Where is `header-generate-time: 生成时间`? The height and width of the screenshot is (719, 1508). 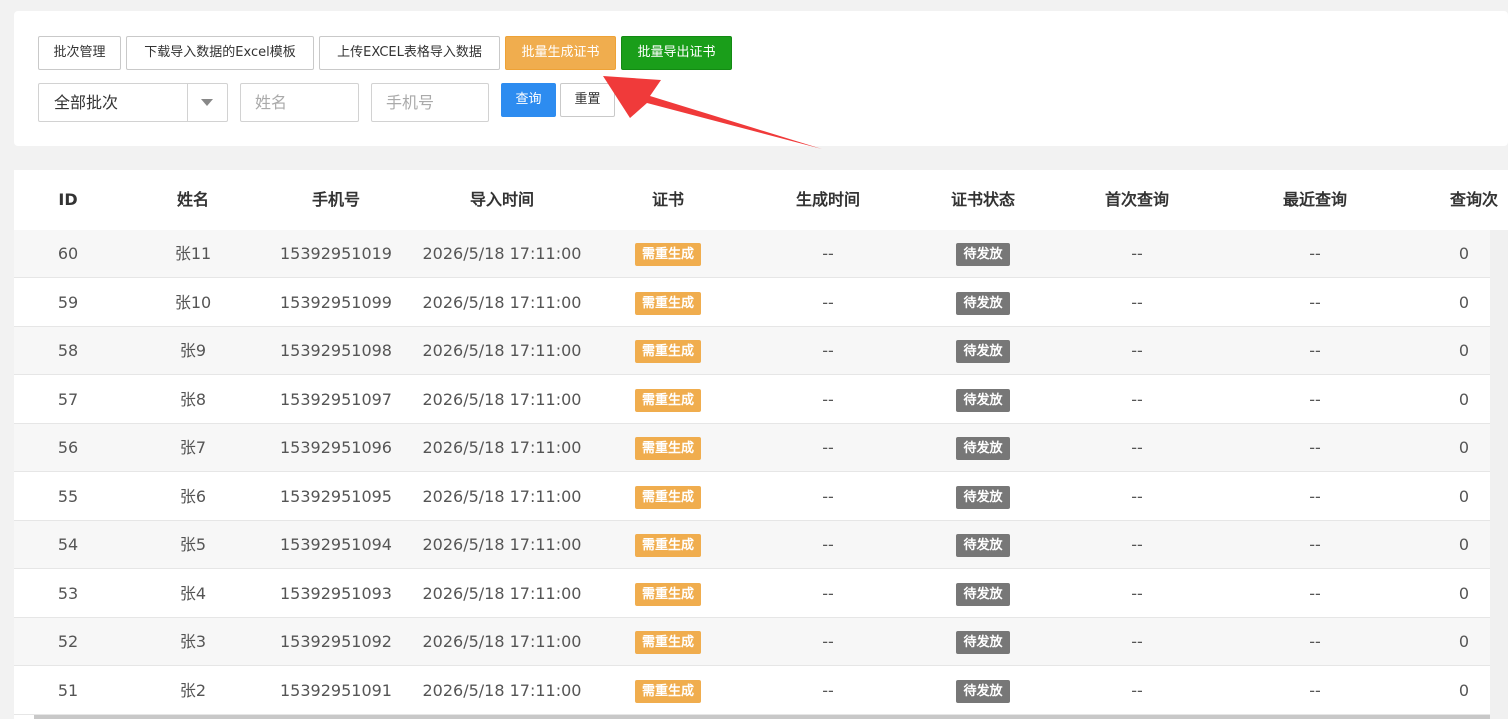
header-generate-time: 生成时间 is located at coordinates (827, 199).